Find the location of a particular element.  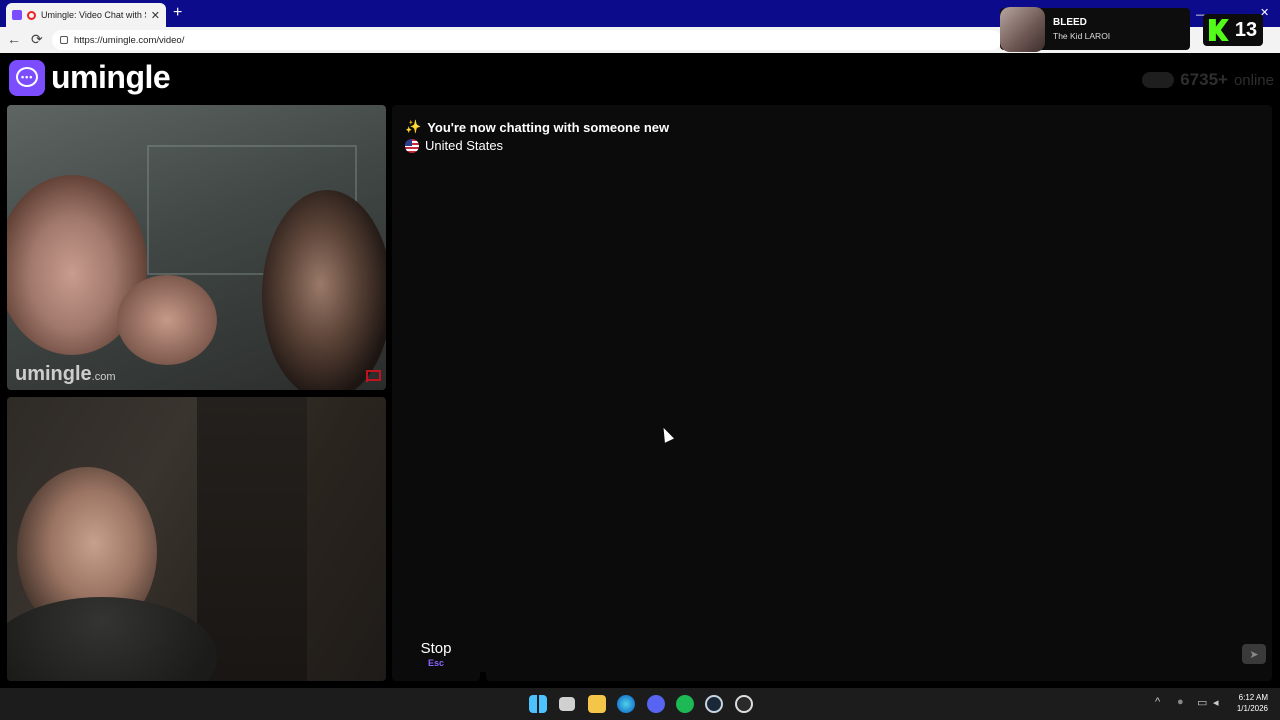

chat-status-message: ✨ You're now chatting with someone new is located at coordinates (537, 127).